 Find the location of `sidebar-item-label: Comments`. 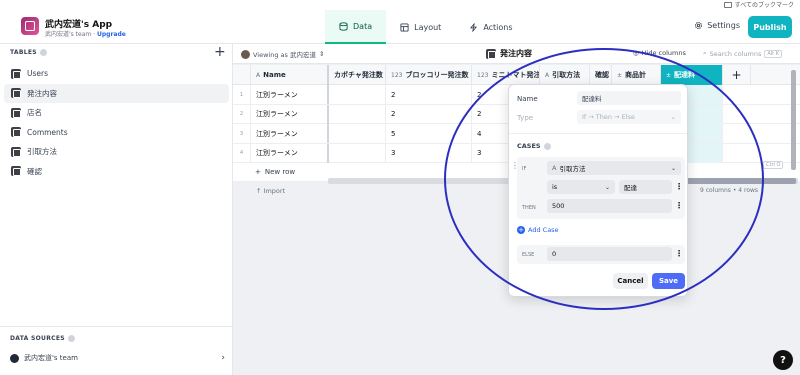

sidebar-item-label: Comments is located at coordinates (47, 132).